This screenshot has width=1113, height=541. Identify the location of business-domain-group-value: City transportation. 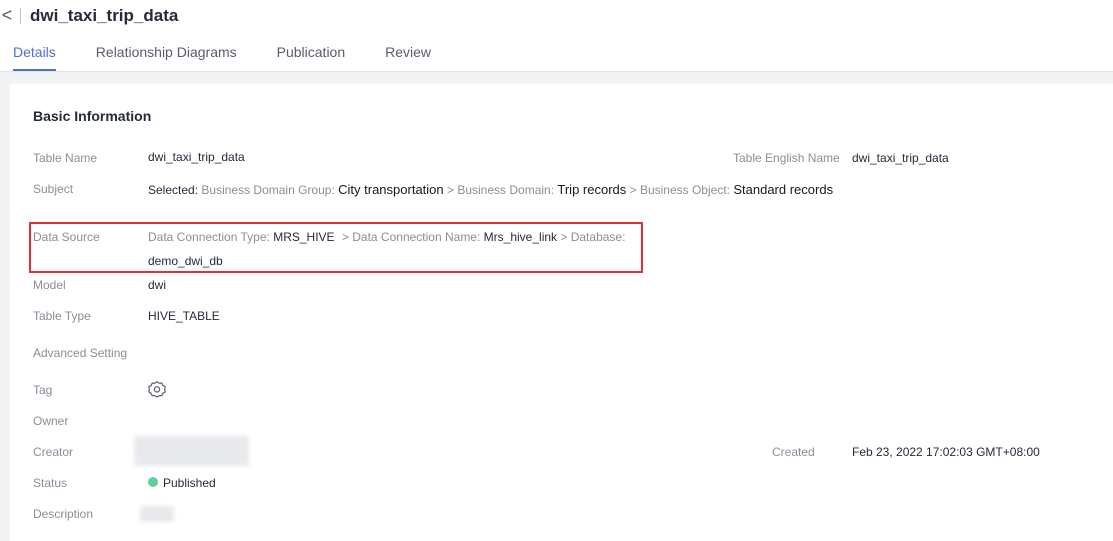
(391, 189).